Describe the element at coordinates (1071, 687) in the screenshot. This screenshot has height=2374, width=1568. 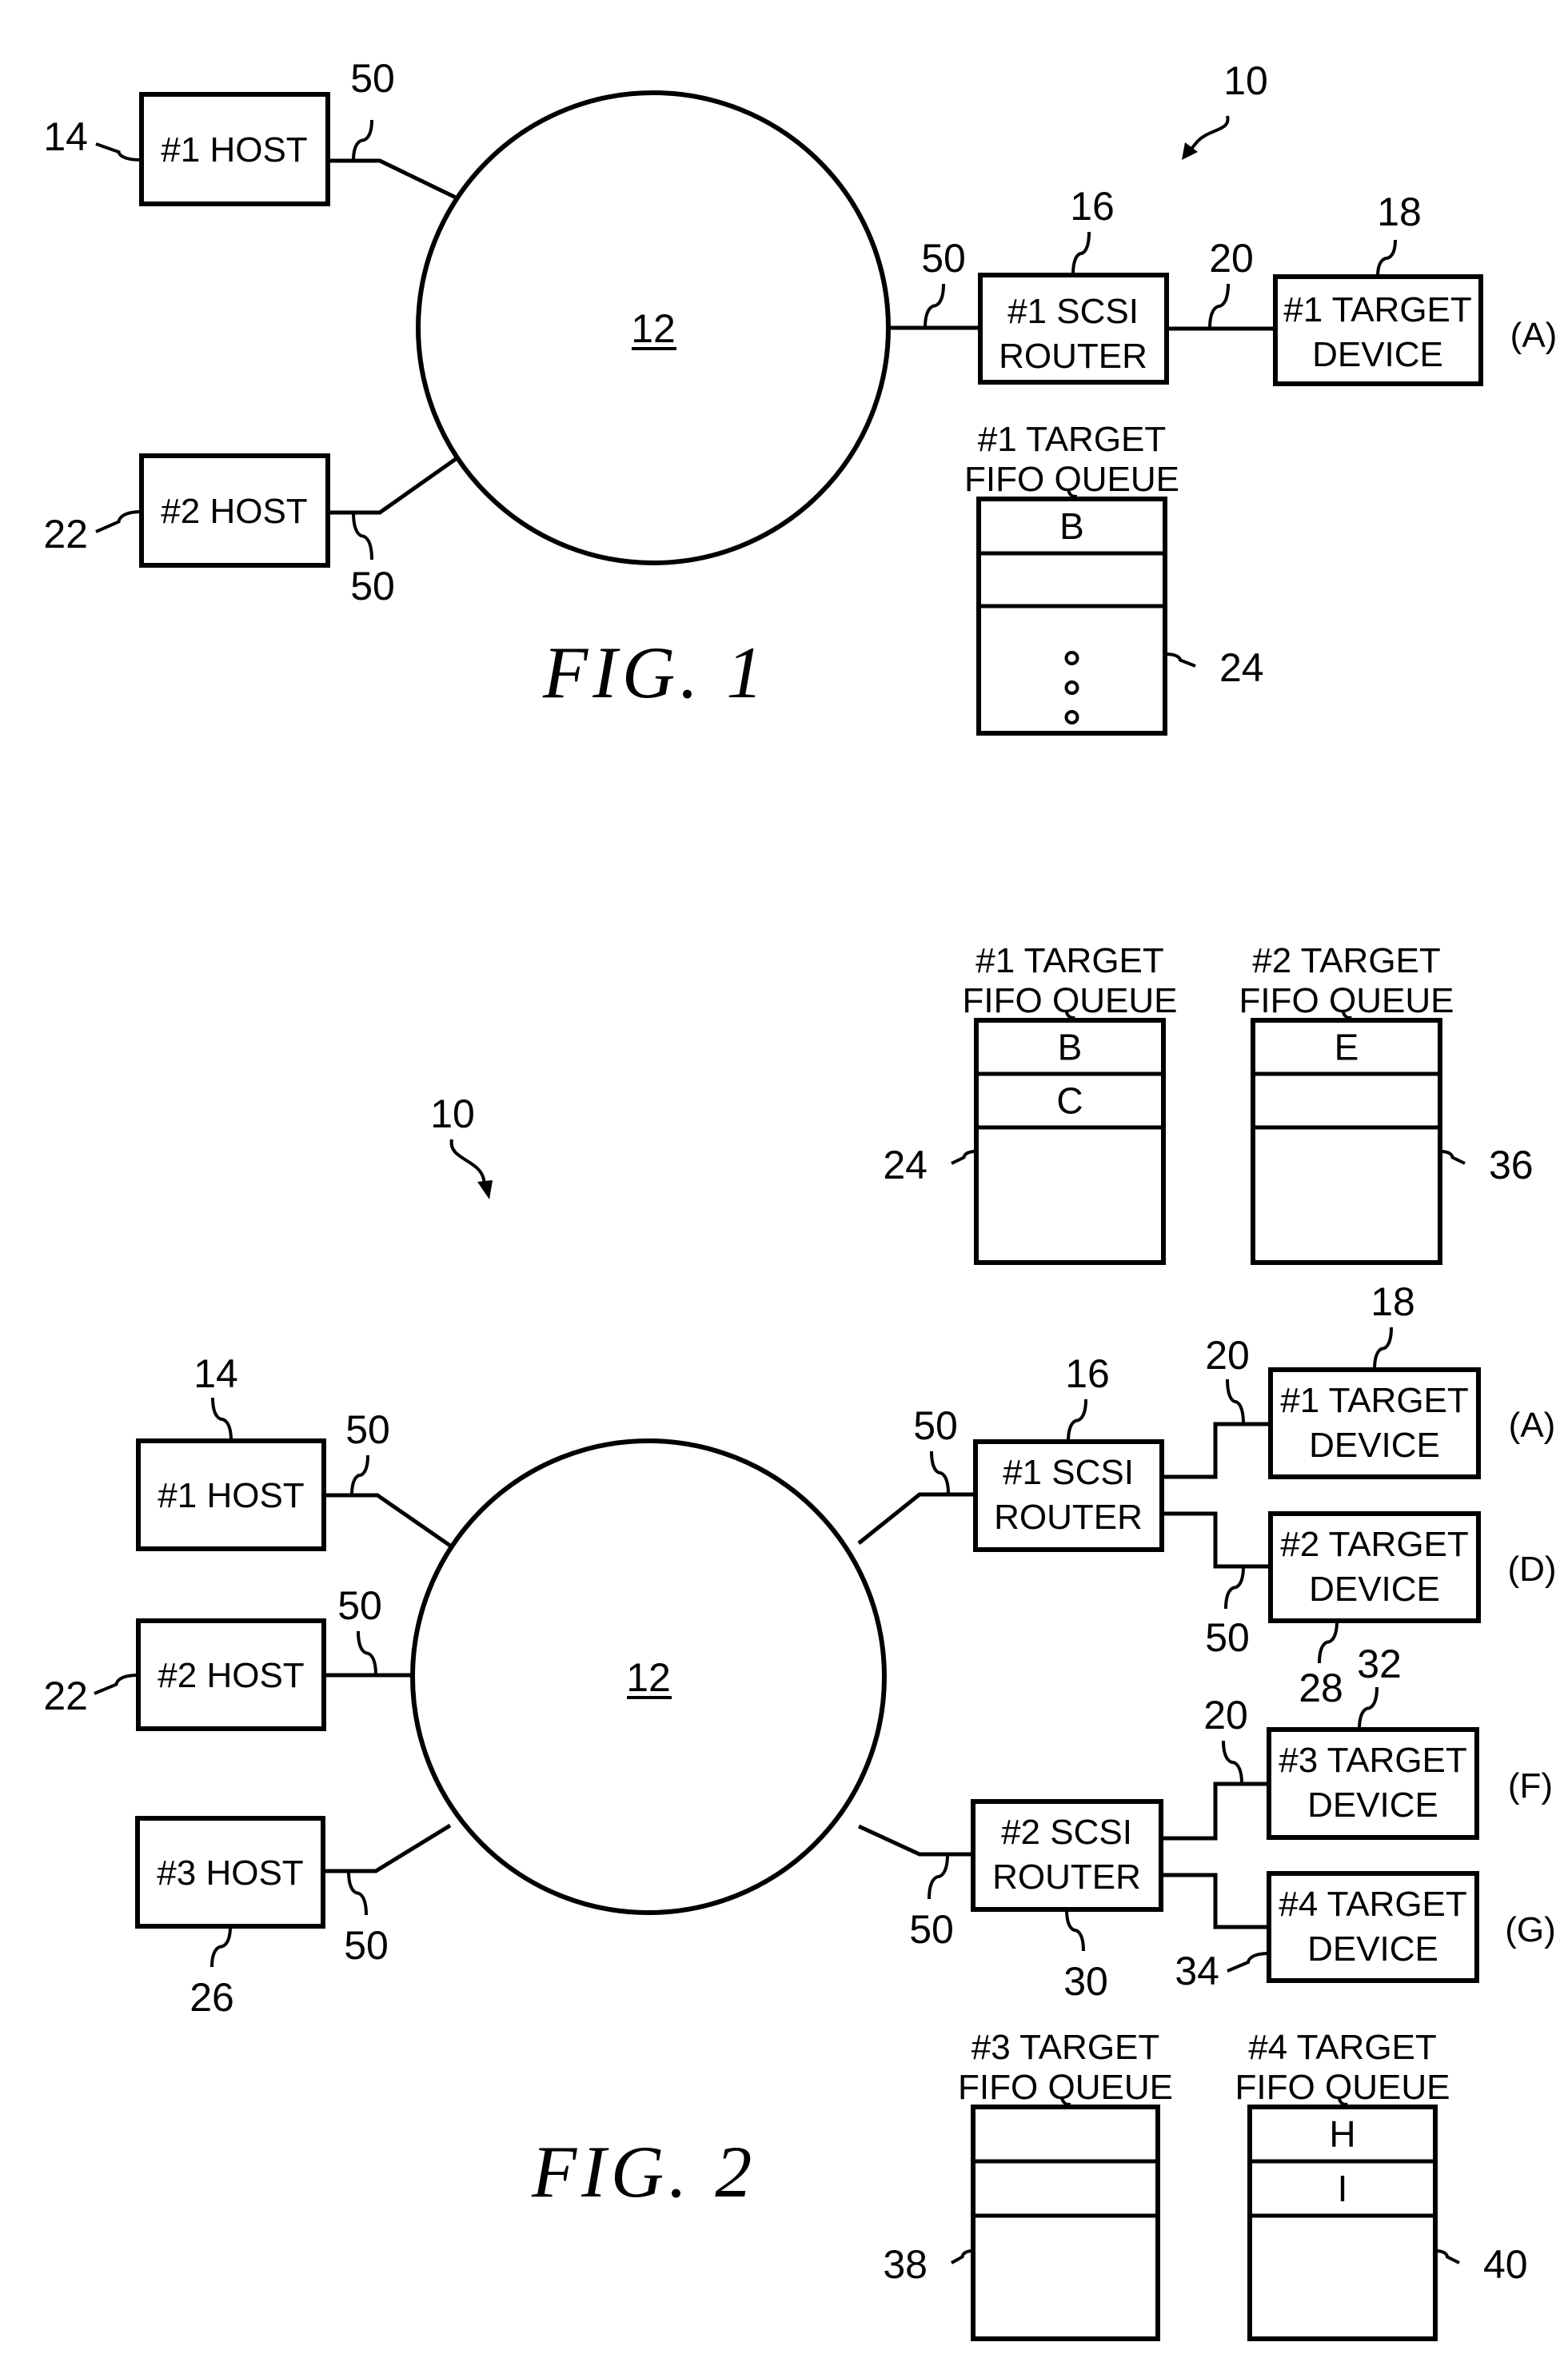
I see `ellipsis-dot-icon` at that location.